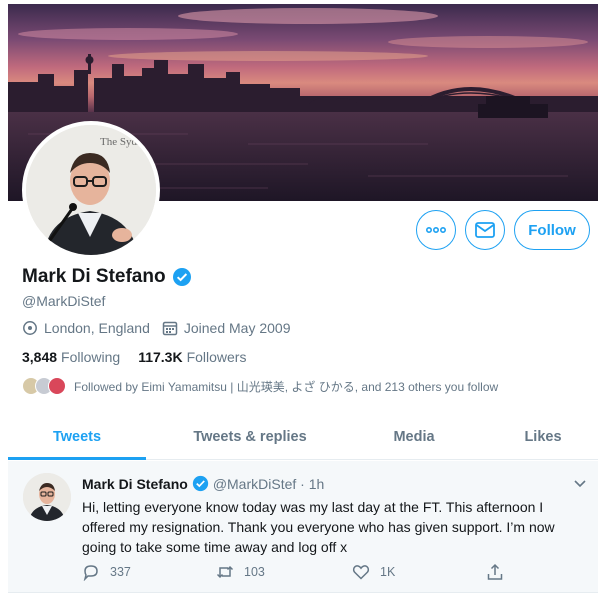 This screenshot has width=600, height=597. What do you see at coordinates (91, 357) in the screenshot?
I see `following-label: Following` at bounding box center [91, 357].